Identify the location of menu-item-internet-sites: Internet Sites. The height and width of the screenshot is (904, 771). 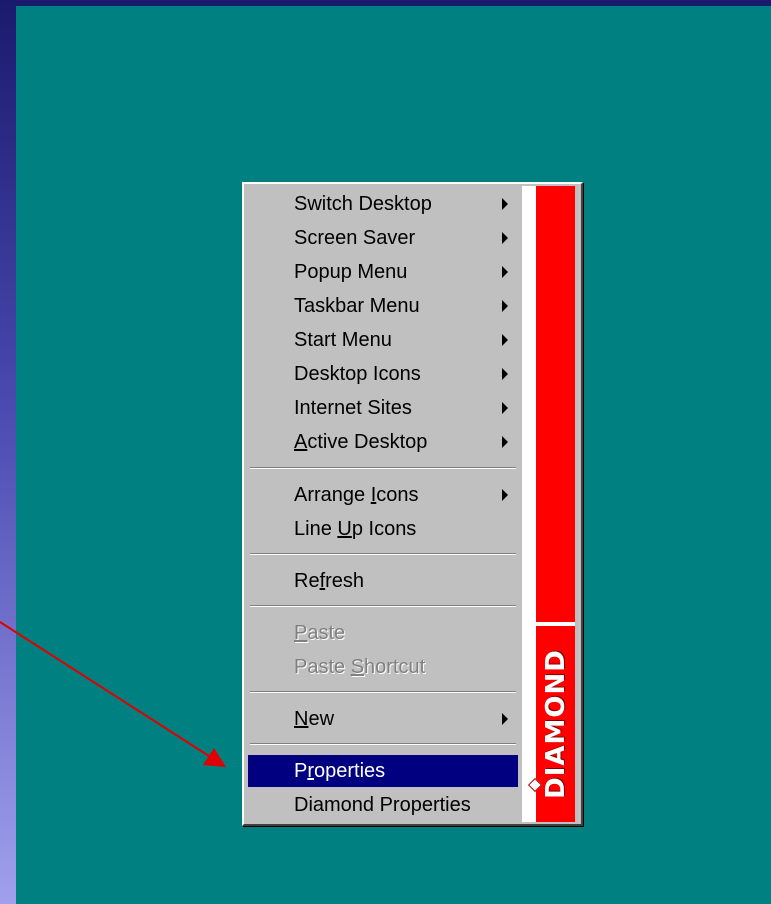
(383, 408).